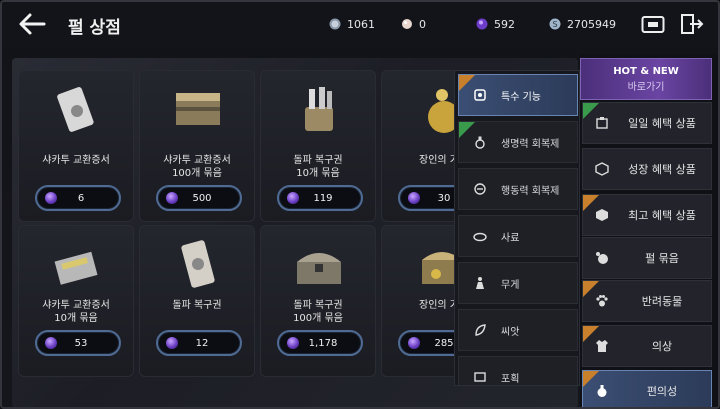 The width and height of the screenshot is (720, 409). What do you see at coordinates (335, 24) in the screenshot?
I see `silver-coin-icon` at bounding box center [335, 24].